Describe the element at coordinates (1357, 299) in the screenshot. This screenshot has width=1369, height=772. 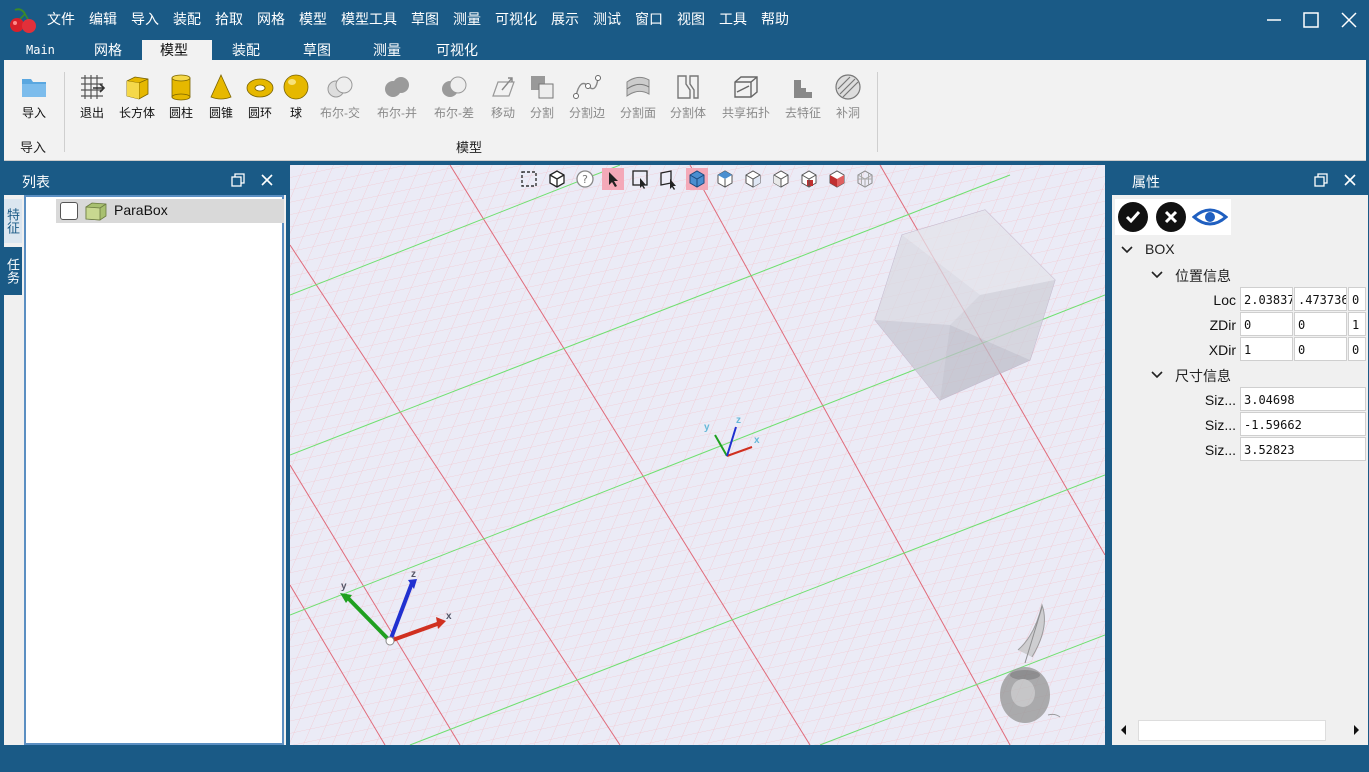
I see `prop-loc-z: 0` at that location.